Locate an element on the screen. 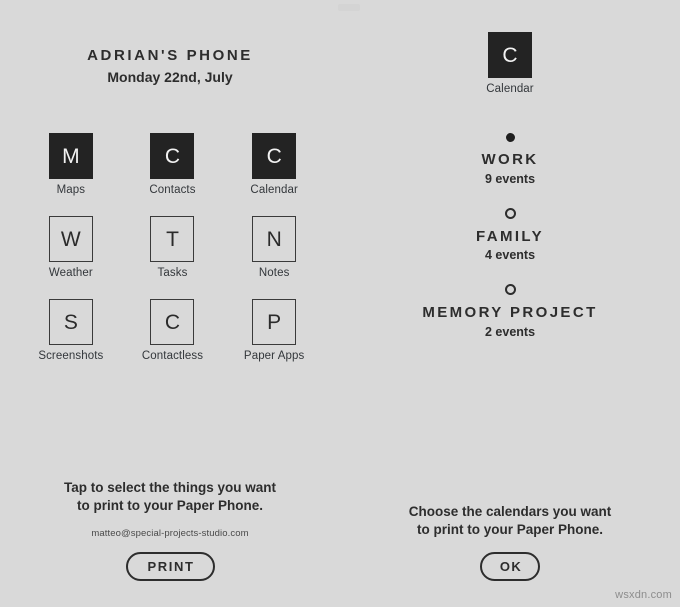 The image size is (680, 607). notes-icon: N is located at coordinates (274, 239).